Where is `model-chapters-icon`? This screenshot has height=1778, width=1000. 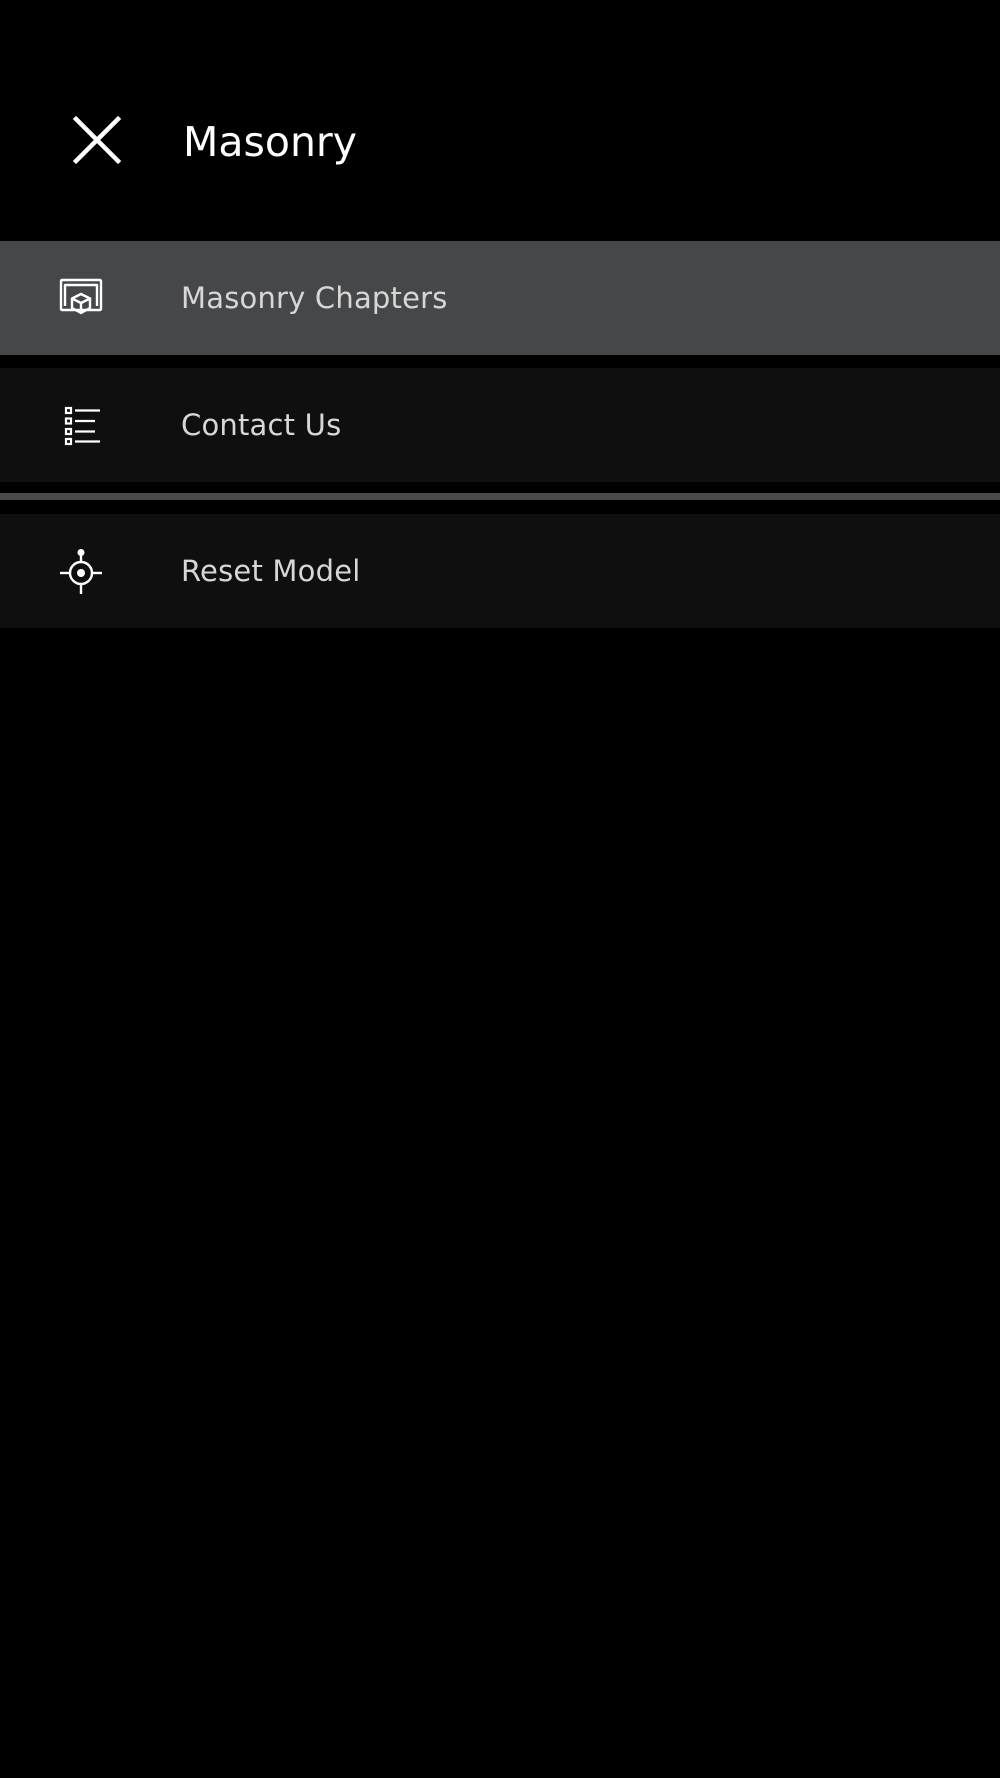
model-chapters-icon is located at coordinates (82, 299).